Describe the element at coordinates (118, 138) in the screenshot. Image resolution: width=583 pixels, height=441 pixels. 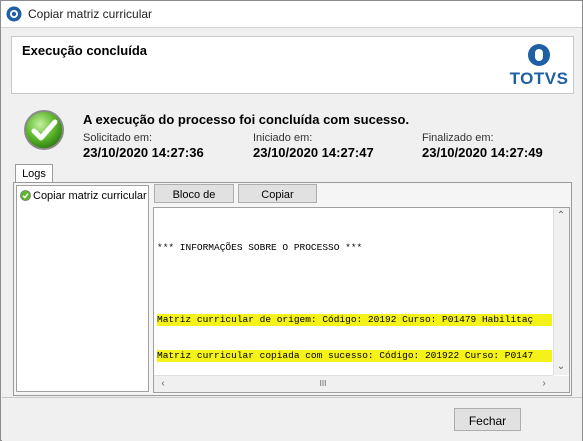
I see `requested-label: Solicitado em:` at that location.